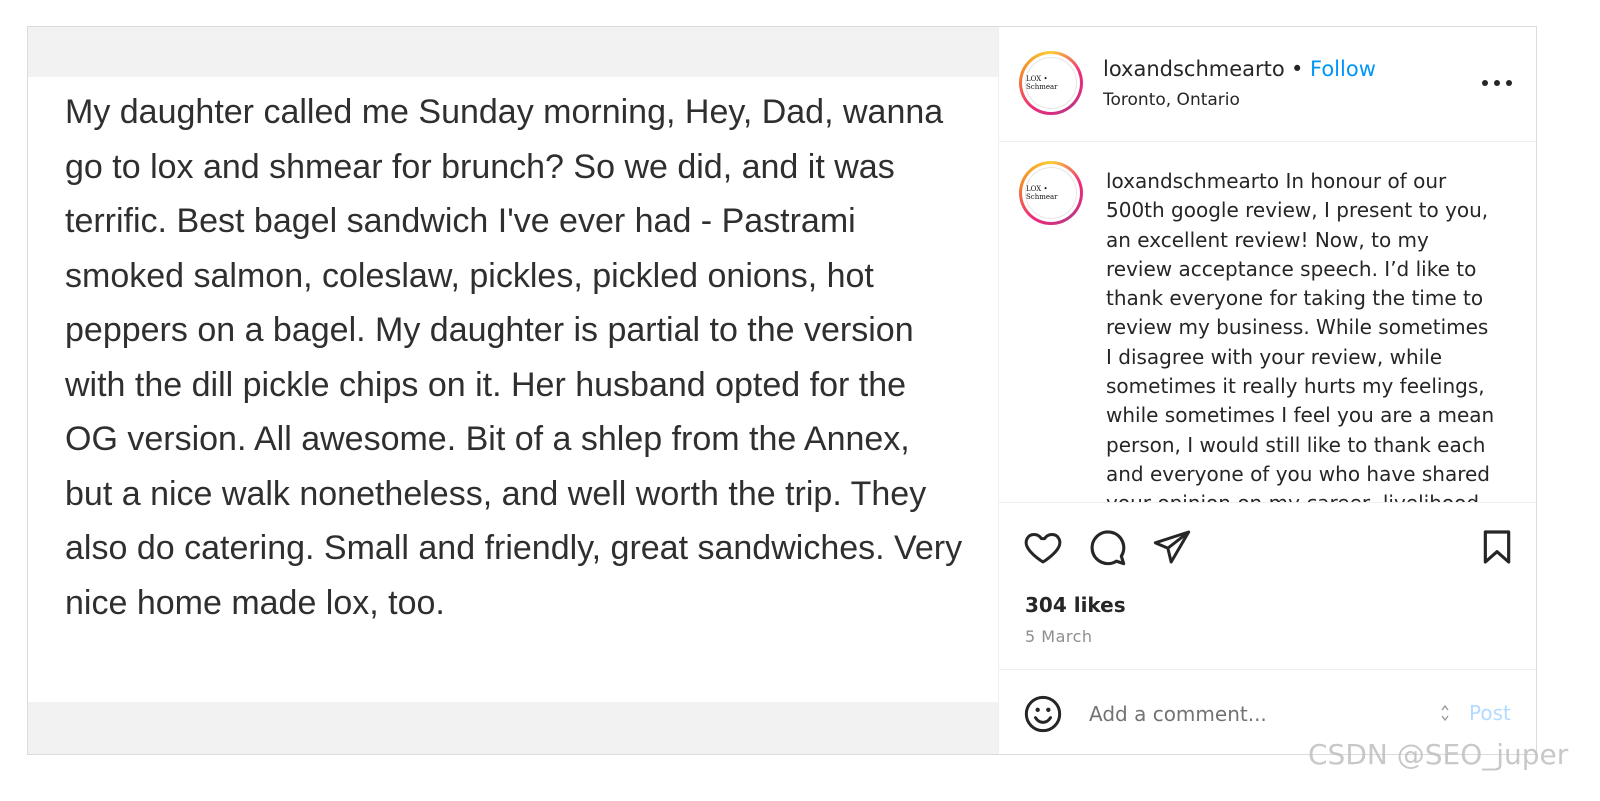 The image size is (1600, 801). I want to click on caption-avatar: LOX • Schmear, so click(1051, 193).